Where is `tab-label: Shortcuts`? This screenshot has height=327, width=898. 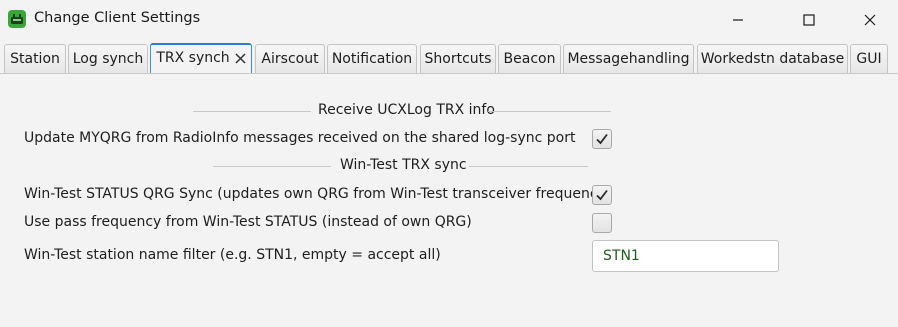 tab-label: Shortcuts is located at coordinates (458, 59).